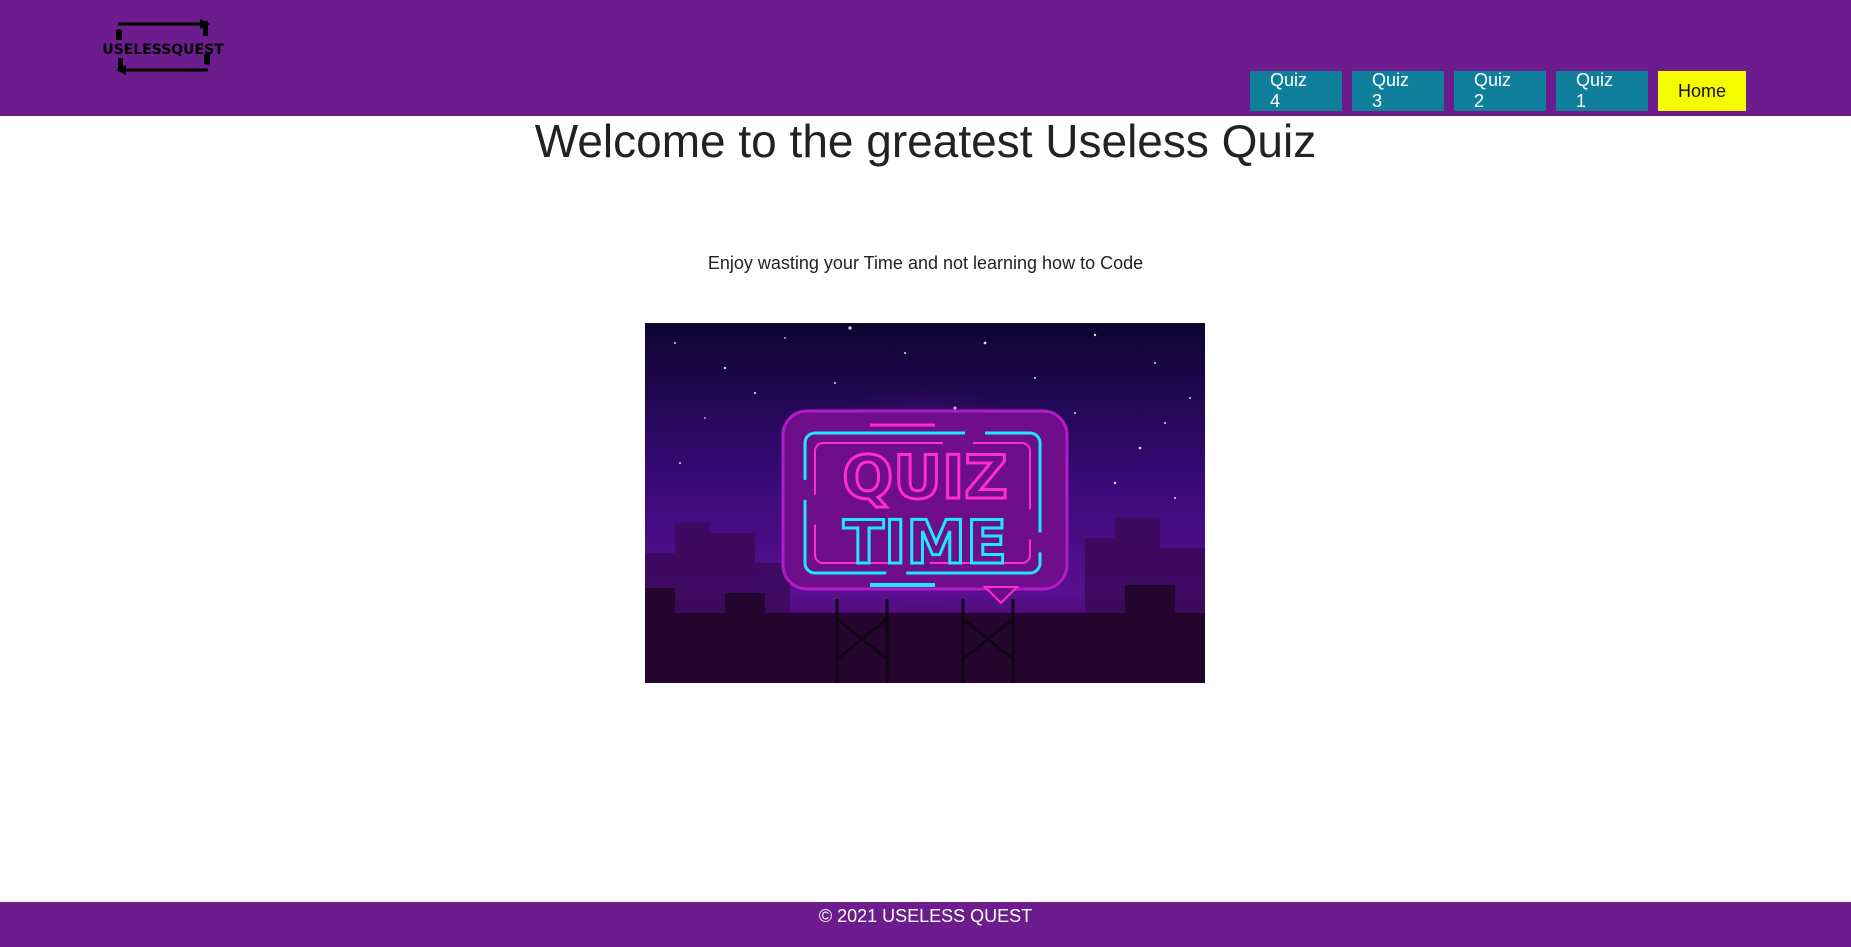  What do you see at coordinates (925, 478) in the screenshot?
I see `hero-word-quiz: QUIZ` at bounding box center [925, 478].